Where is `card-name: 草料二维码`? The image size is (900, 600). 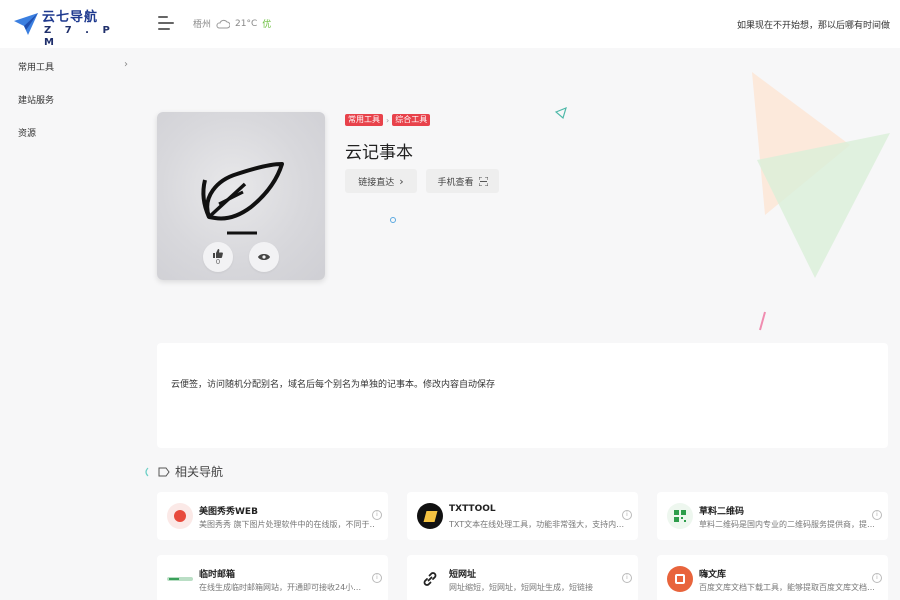
card-name: 草料二维码 is located at coordinates (722, 512).